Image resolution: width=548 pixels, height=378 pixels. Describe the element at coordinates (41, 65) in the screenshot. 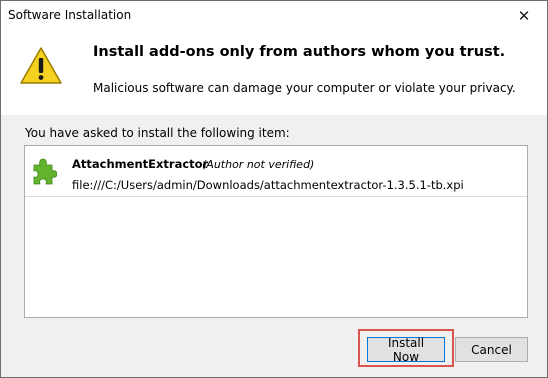

I see `warning-triangle-icon` at that location.